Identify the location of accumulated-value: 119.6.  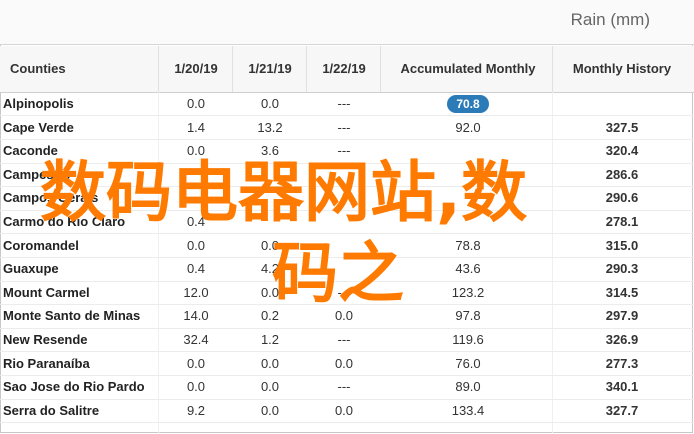
(468, 339).